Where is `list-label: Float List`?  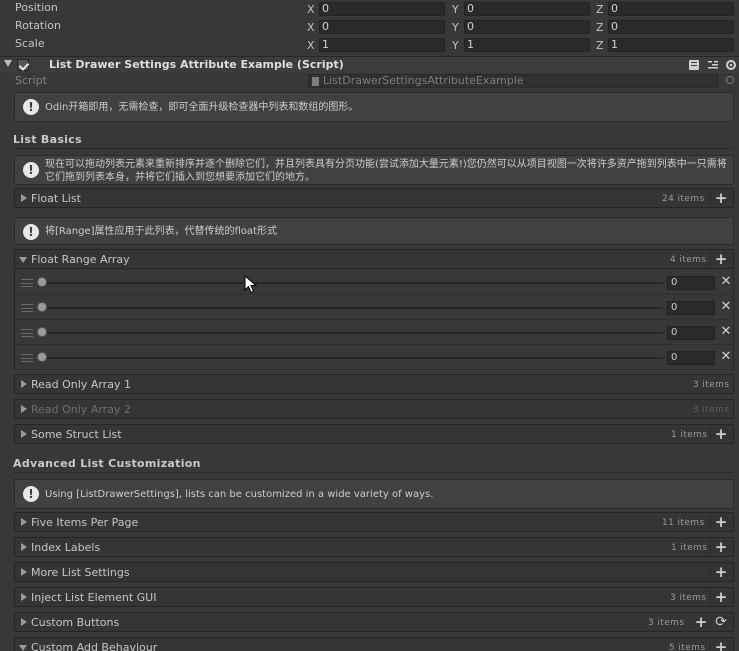 list-label: Float List is located at coordinates (56, 198).